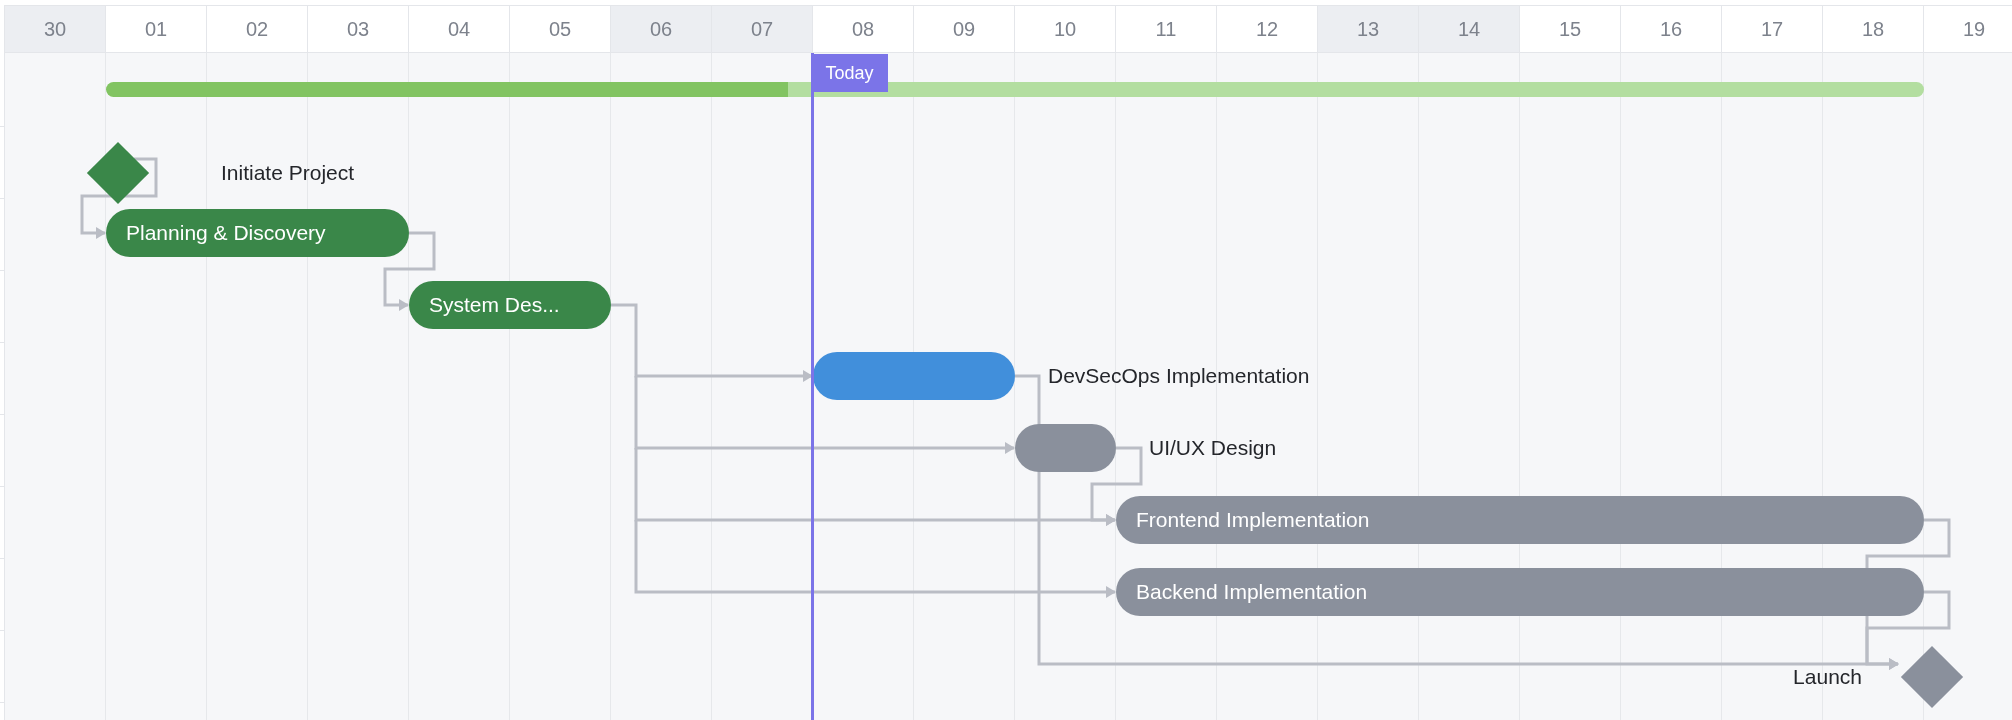 Image resolution: width=2012 pixels, height=720 pixels. I want to click on today-label: Today, so click(849, 73).